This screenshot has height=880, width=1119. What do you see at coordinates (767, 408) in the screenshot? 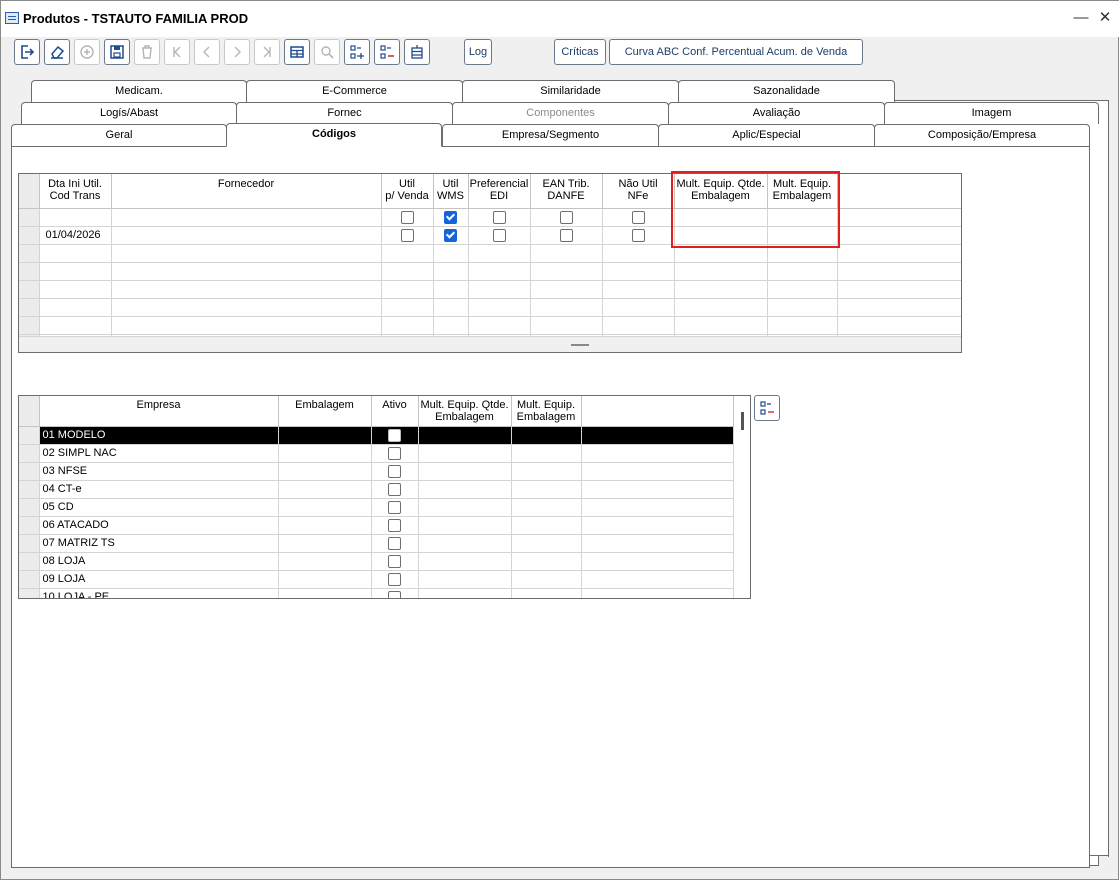
I see `empresa-list-remove-button` at bounding box center [767, 408].